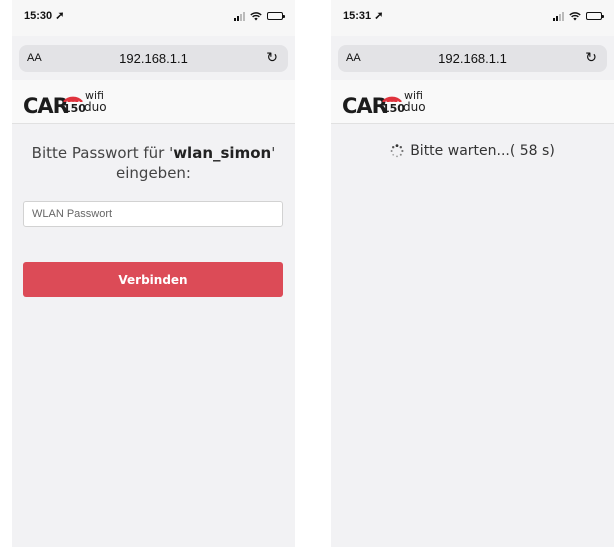 The height and width of the screenshot is (547, 614). What do you see at coordinates (153, 279) in the screenshot?
I see `connect-button: Verbinden` at bounding box center [153, 279].